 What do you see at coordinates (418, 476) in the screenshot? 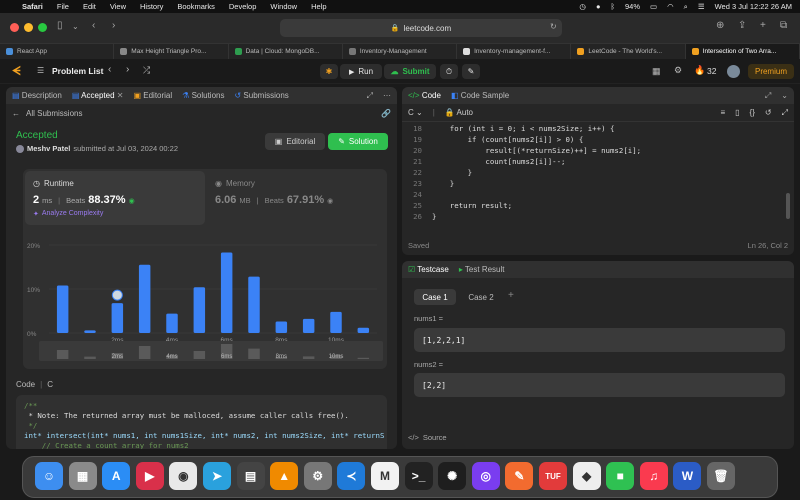
I see `terminal-icon: >_` at bounding box center [418, 476].